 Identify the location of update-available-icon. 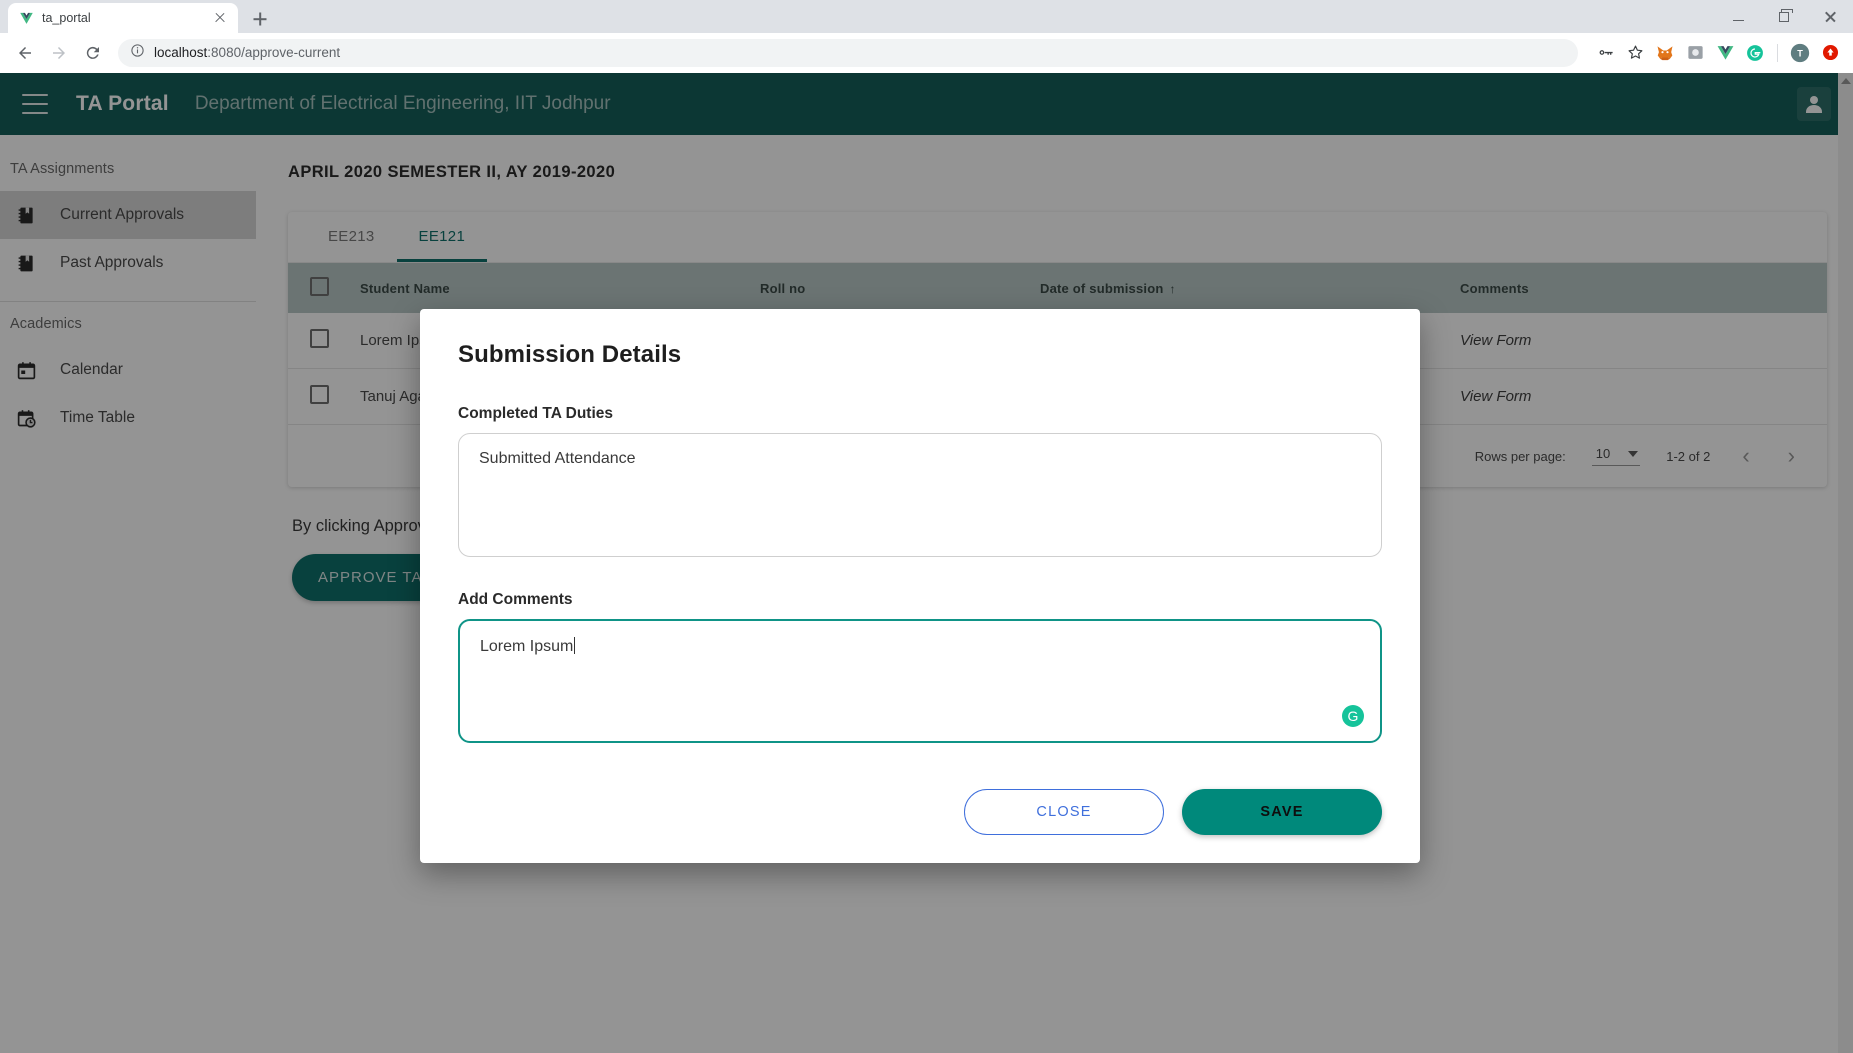
(1830, 53).